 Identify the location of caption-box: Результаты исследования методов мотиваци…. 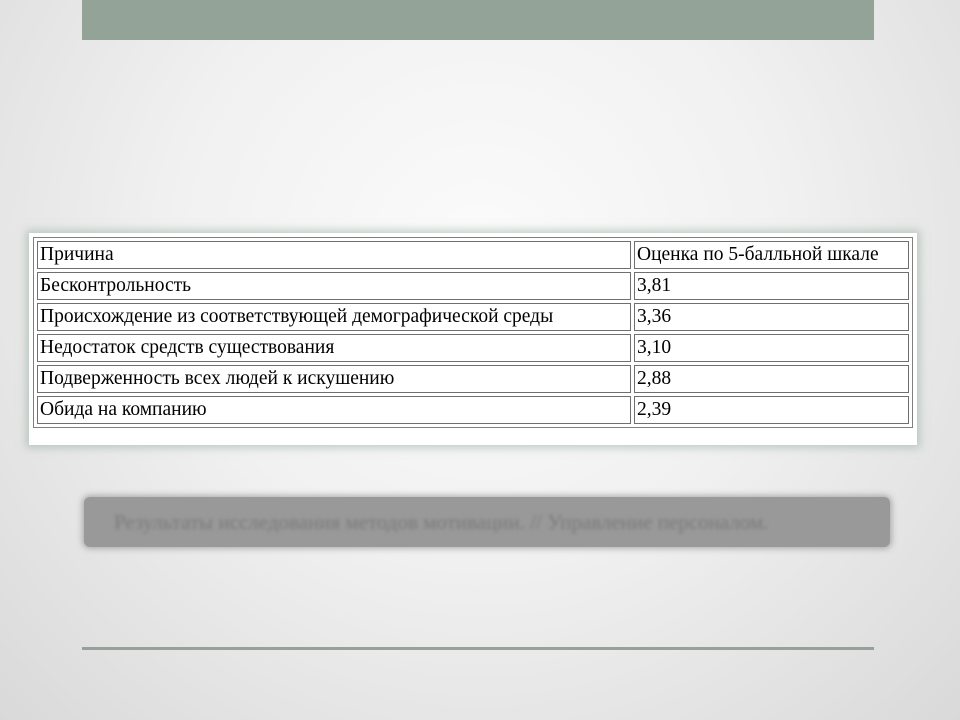
(487, 522).